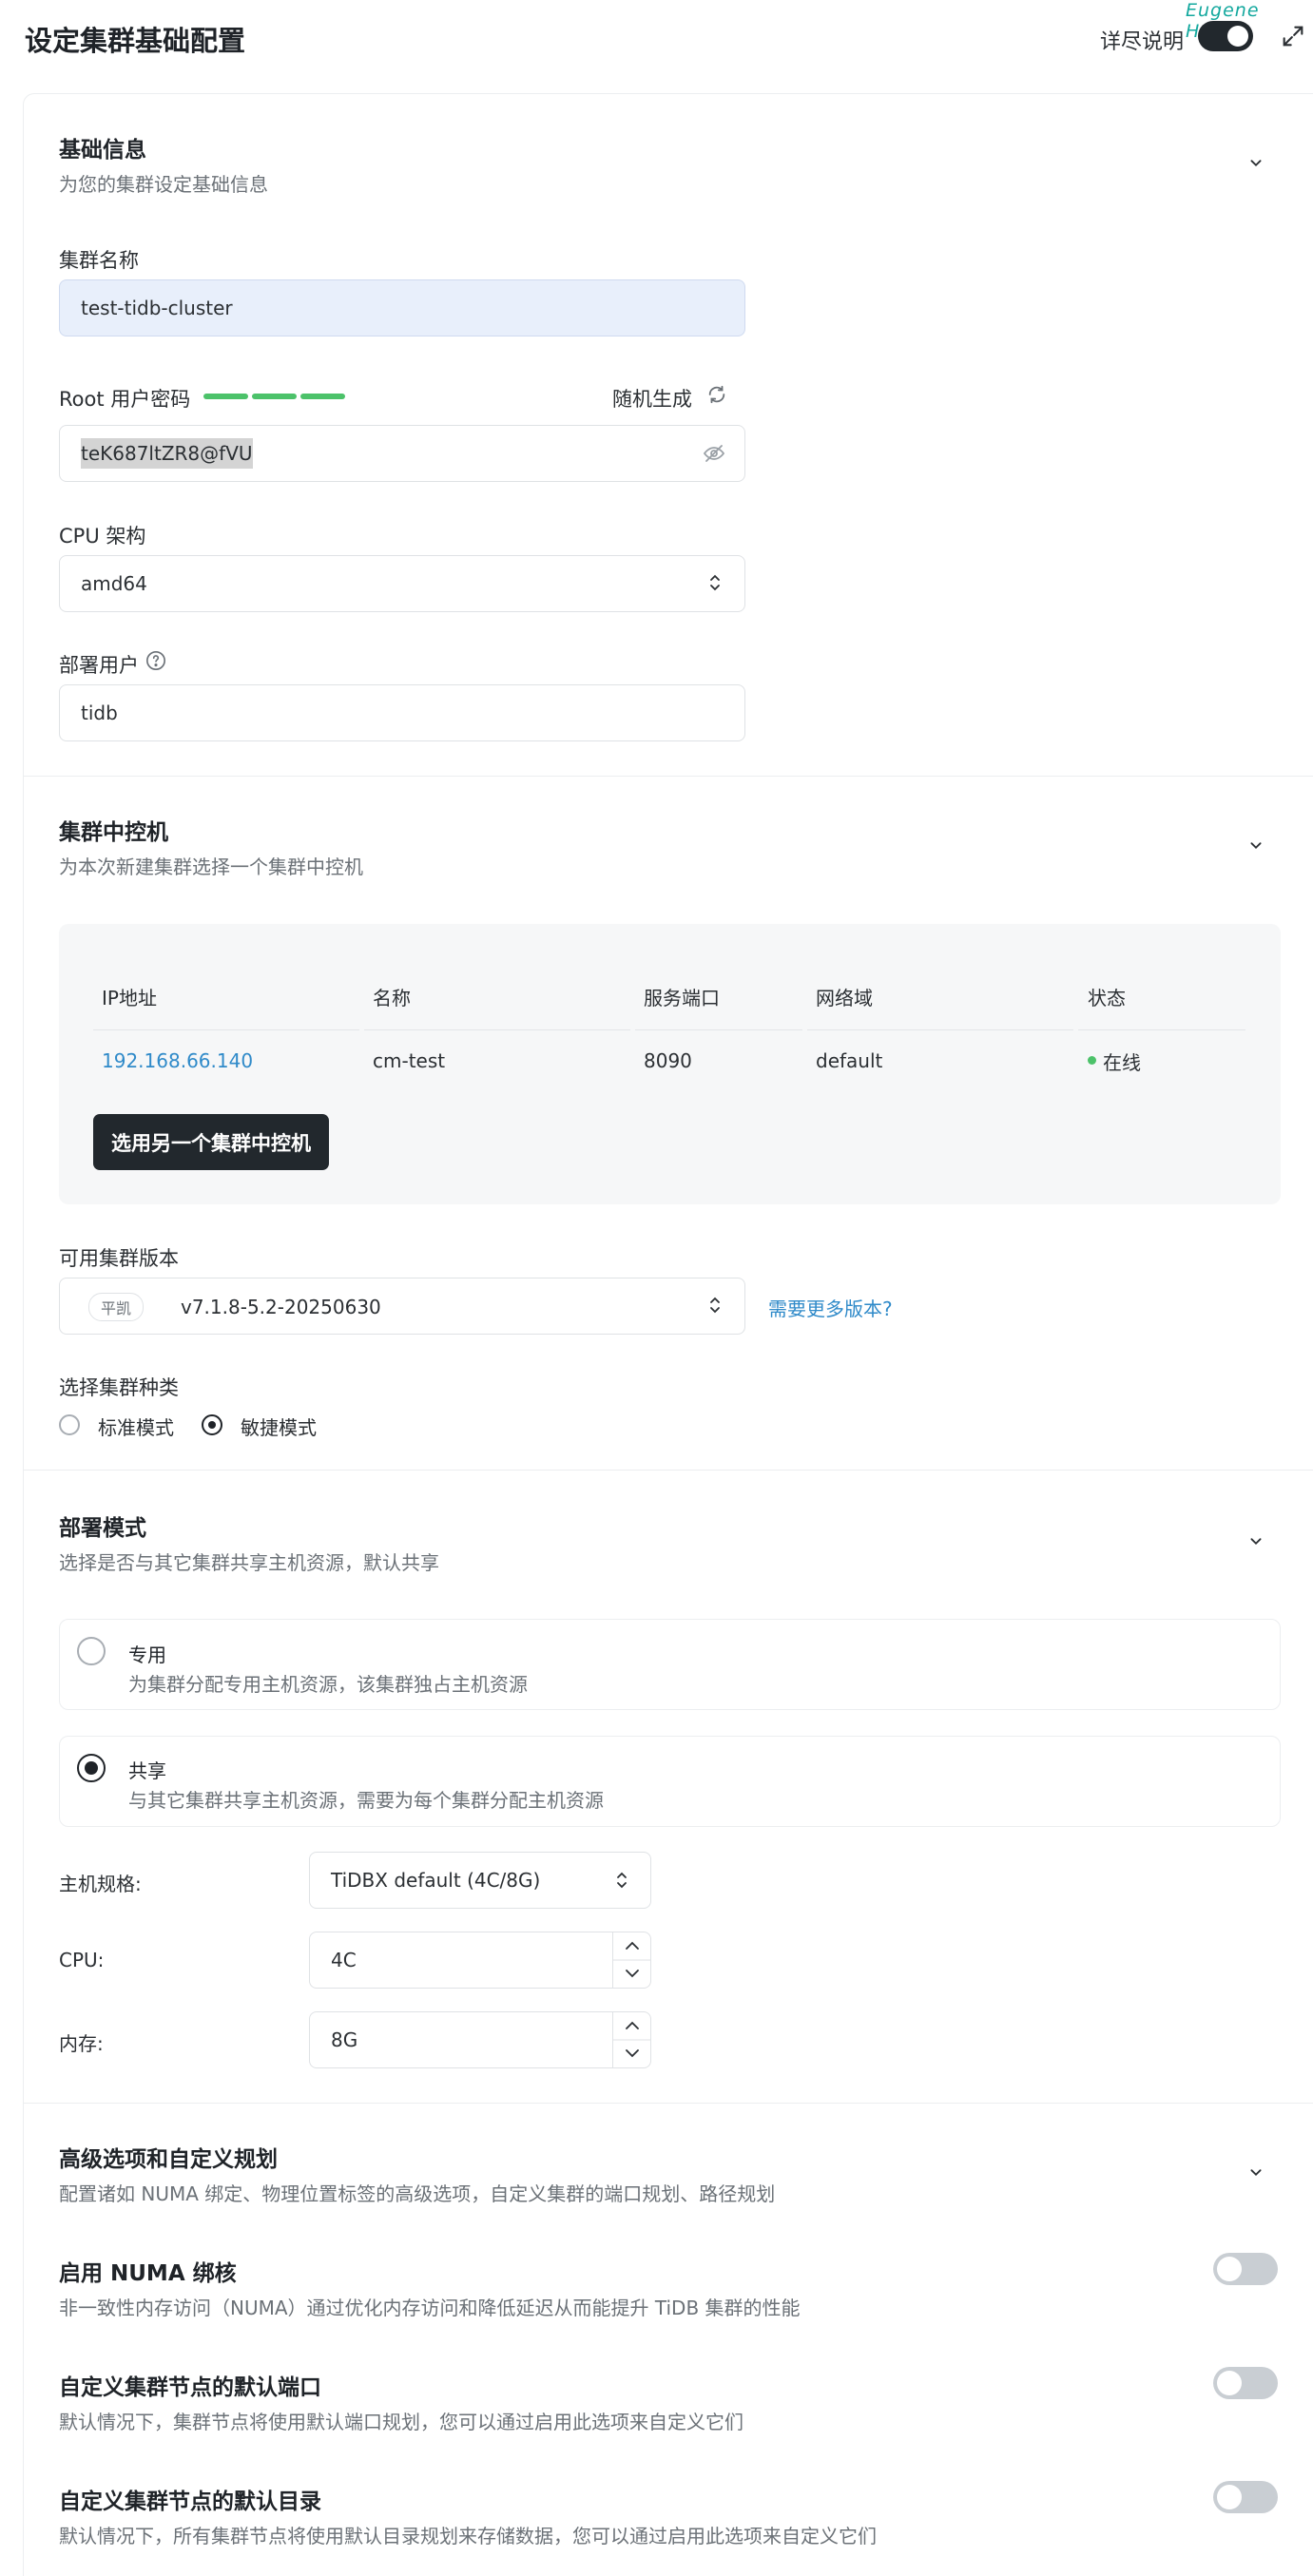 The image size is (1313, 2576). Describe the element at coordinates (82, 1960) in the screenshot. I see `cpu-label: CPU:` at that location.